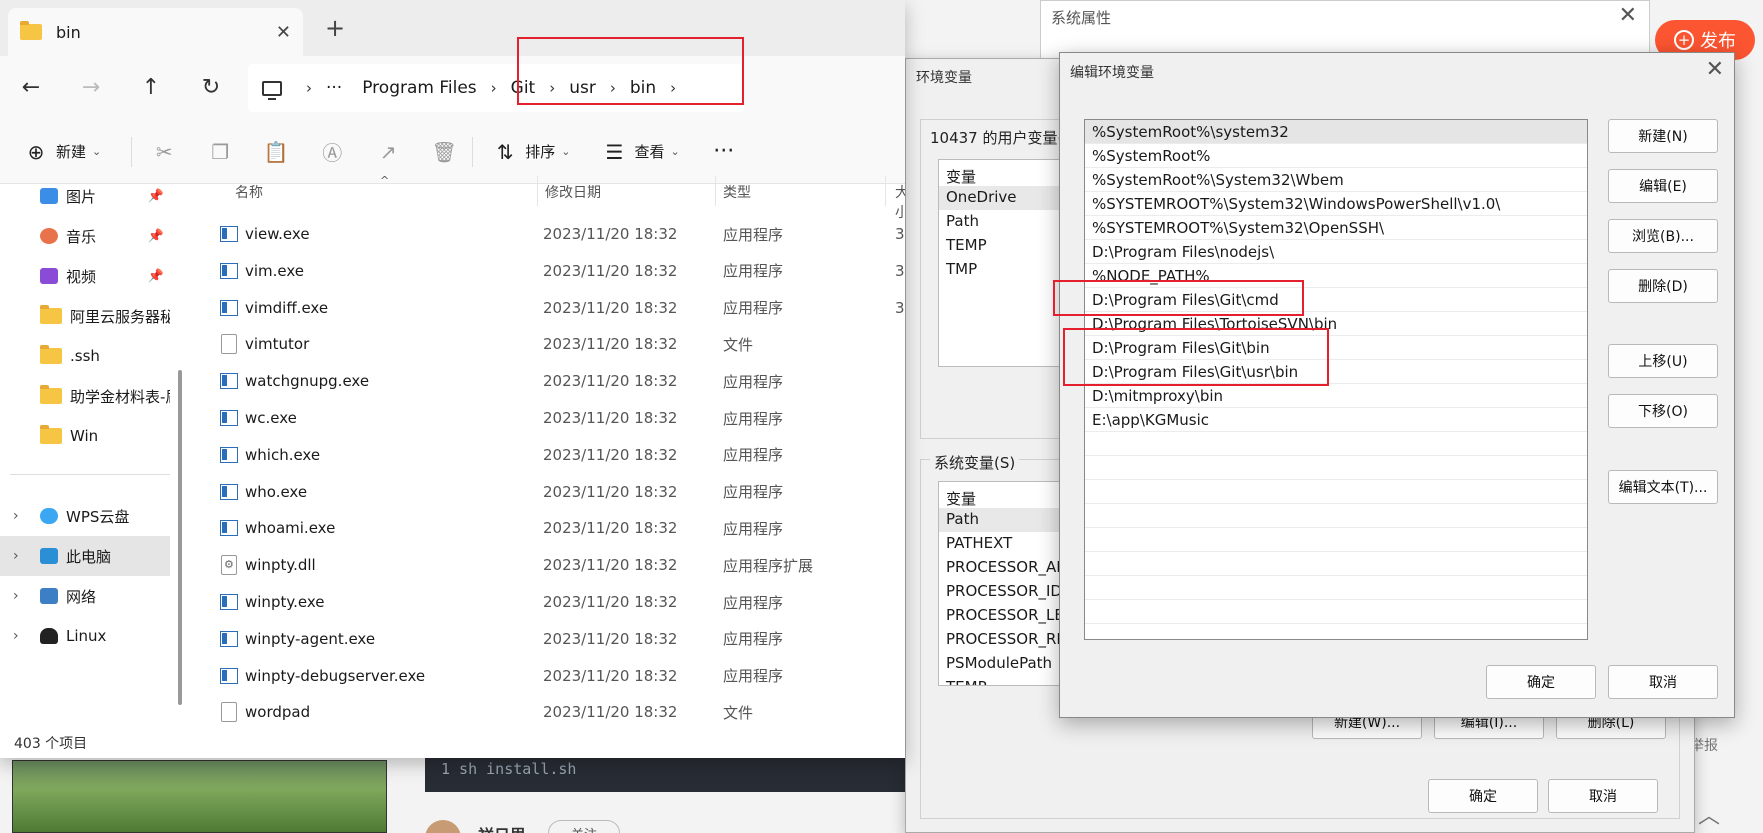  What do you see at coordinates (550, 492) in the screenshot?
I see `file-row: who.exe 2023/11/20 18:32 应用程序` at bounding box center [550, 492].